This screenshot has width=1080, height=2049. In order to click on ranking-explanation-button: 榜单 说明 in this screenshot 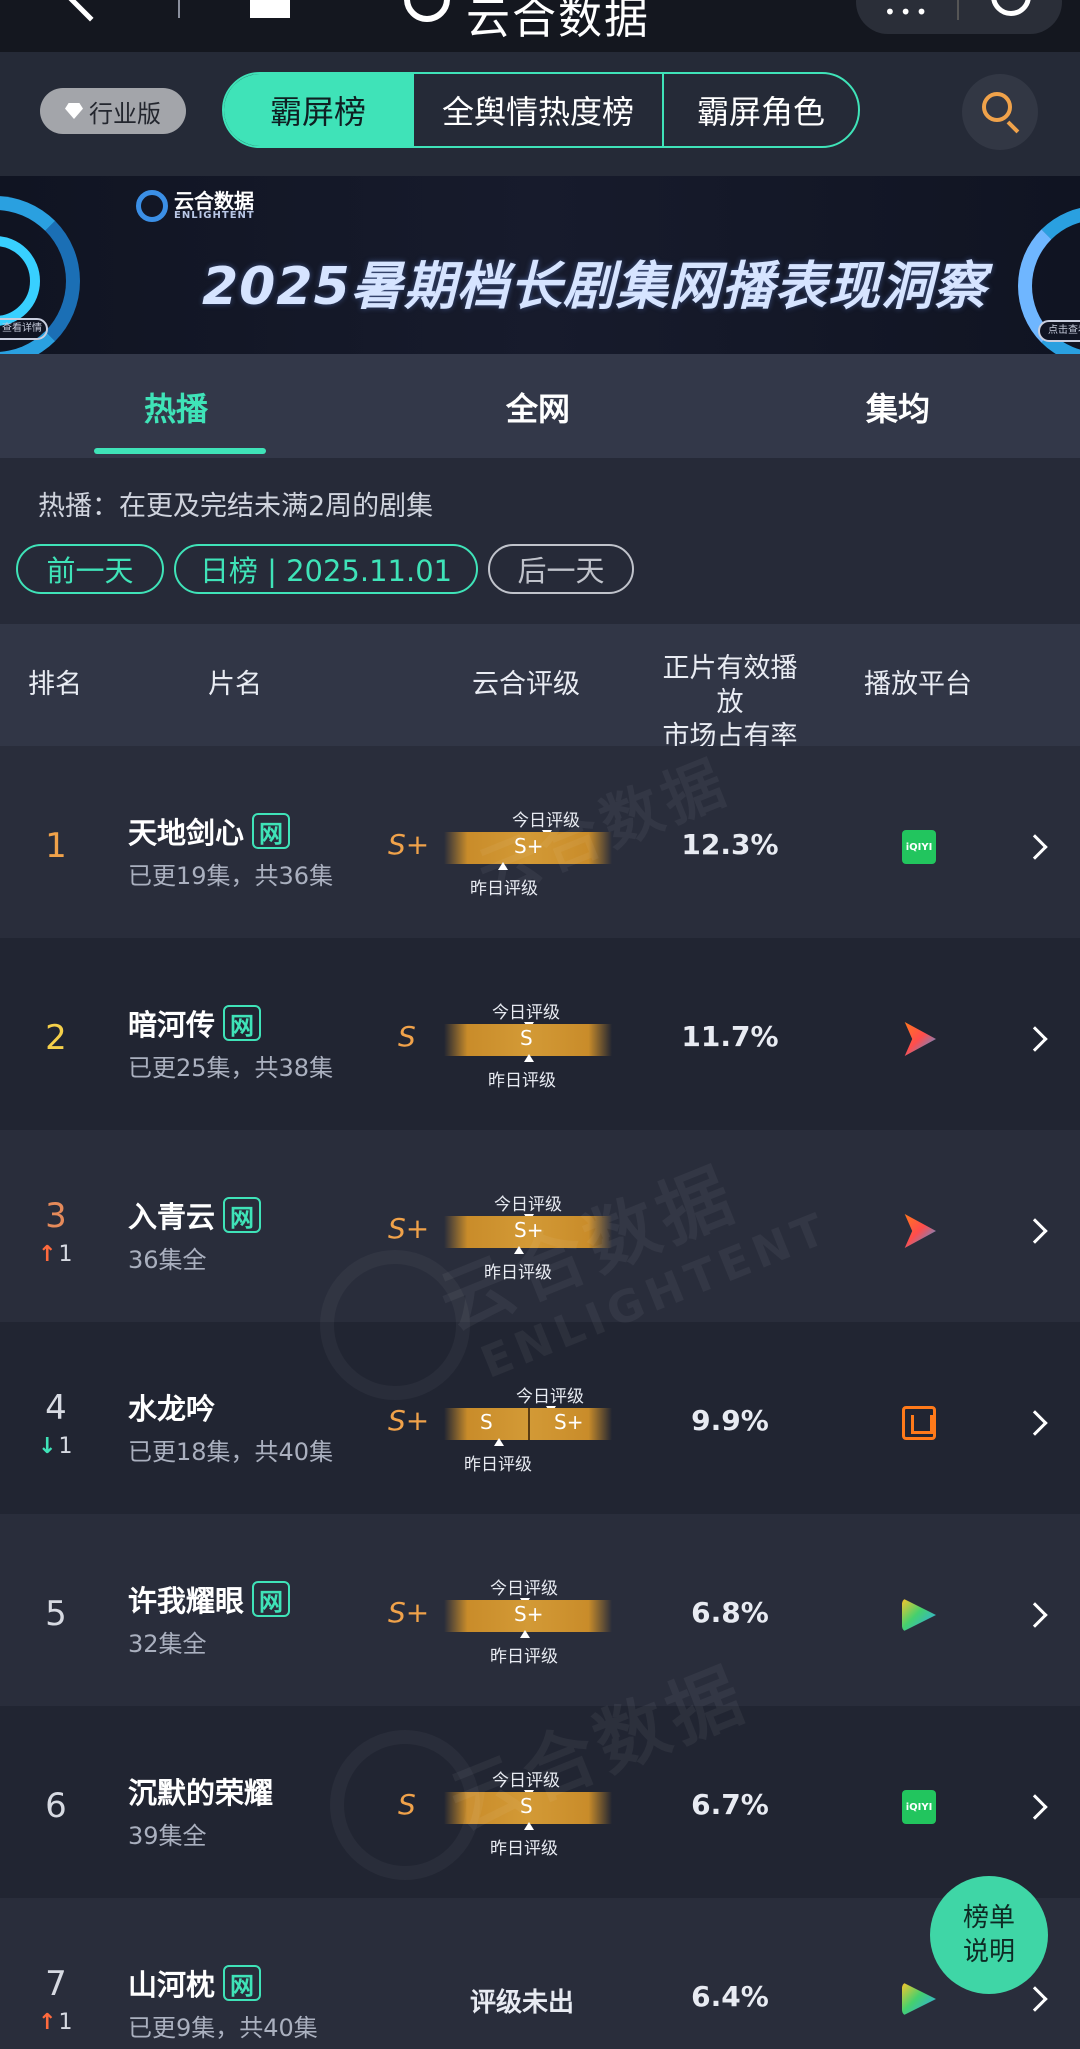, I will do `click(989, 1935)`.